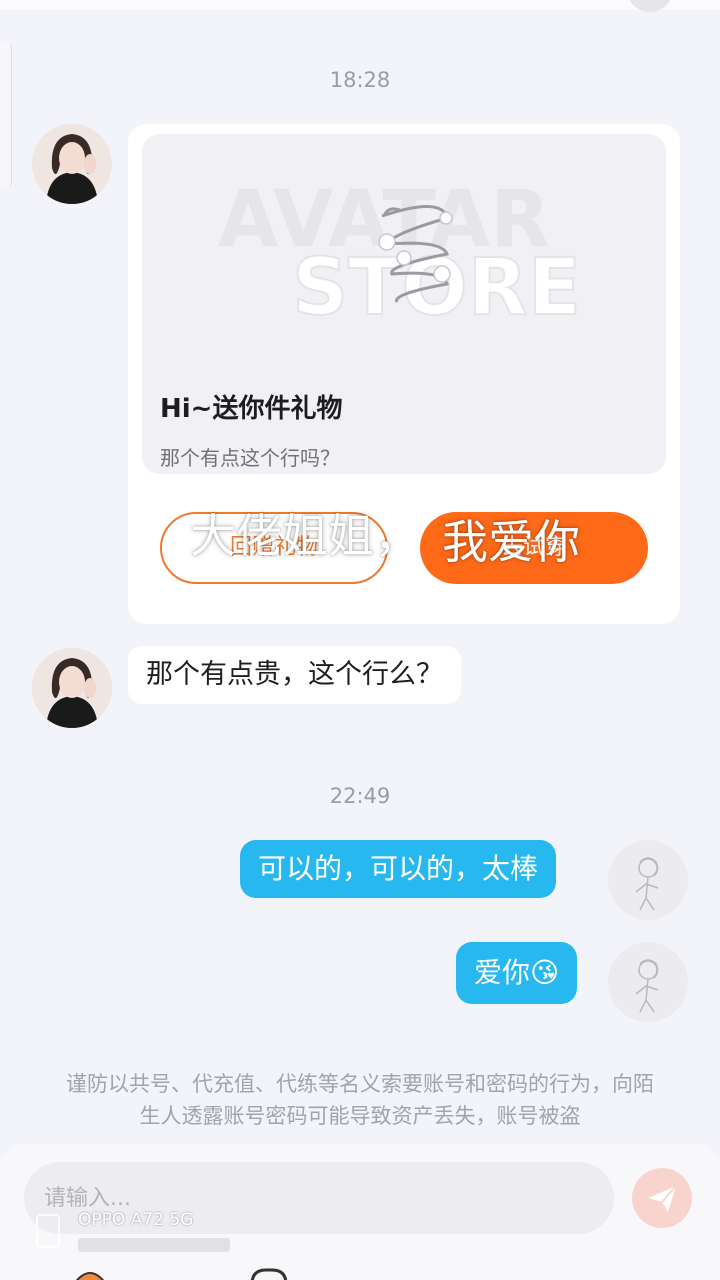  Describe the element at coordinates (251, 409) in the screenshot. I see `gift-title: Hi~送你件礼物` at that location.